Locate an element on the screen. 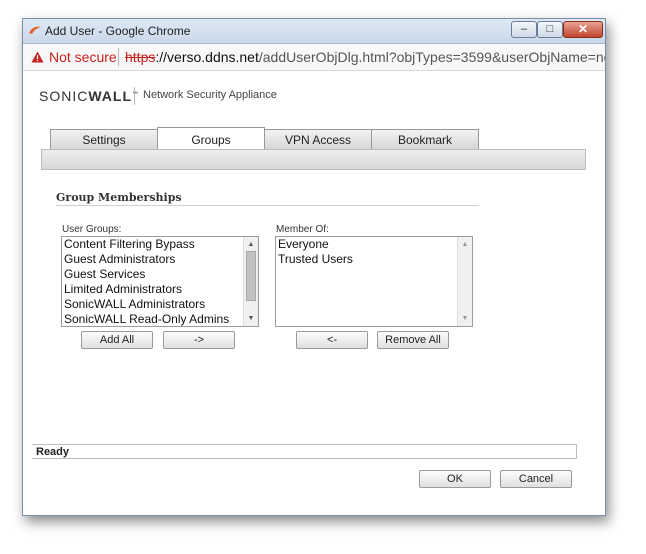  title-bar: Add User - Google Chrome – □ ✕ is located at coordinates (314, 31).